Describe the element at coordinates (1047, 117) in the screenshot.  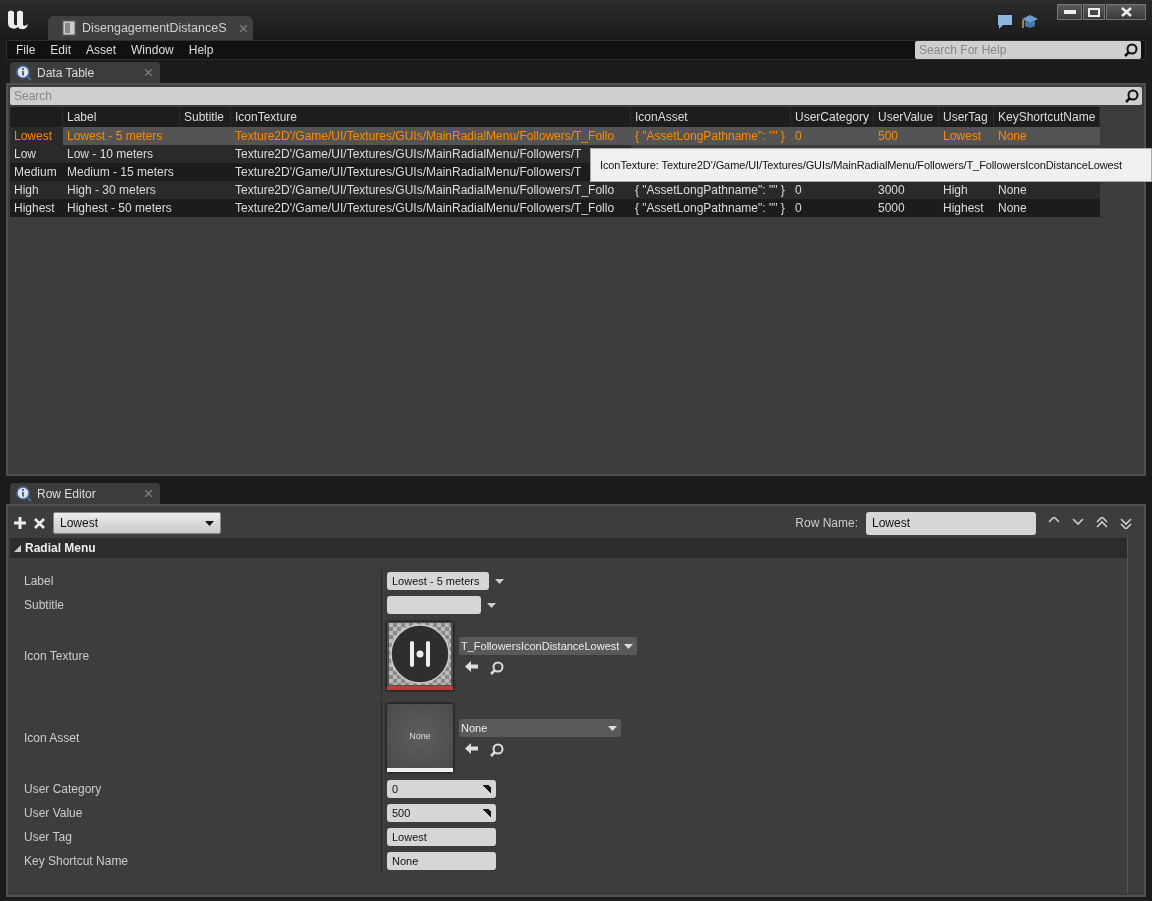
I see `column-header: KeyShortcutName` at that location.